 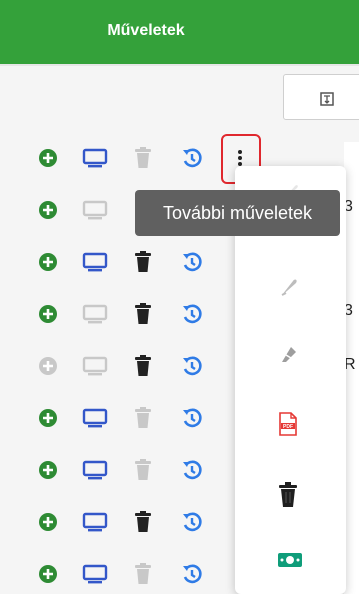 I want to click on cell-value: R, so click(x=350, y=364).